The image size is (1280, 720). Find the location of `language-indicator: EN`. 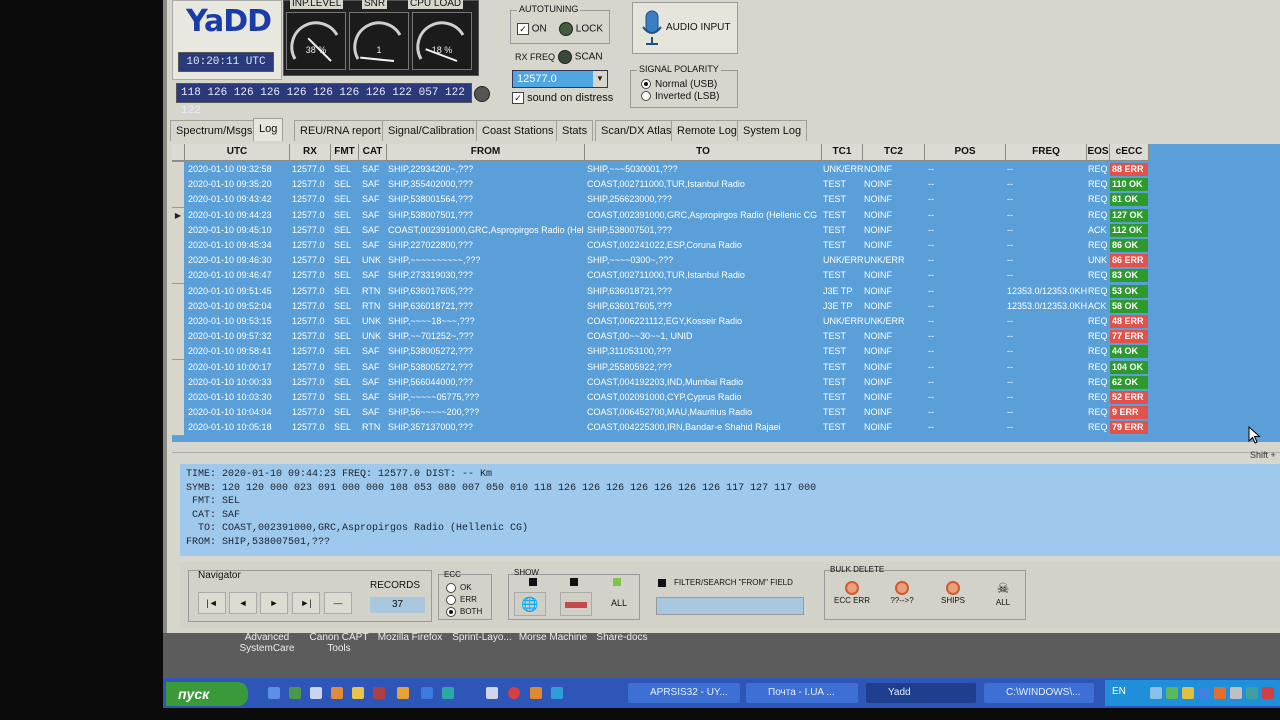

language-indicator: EN is located at coordinates (1119, 691).